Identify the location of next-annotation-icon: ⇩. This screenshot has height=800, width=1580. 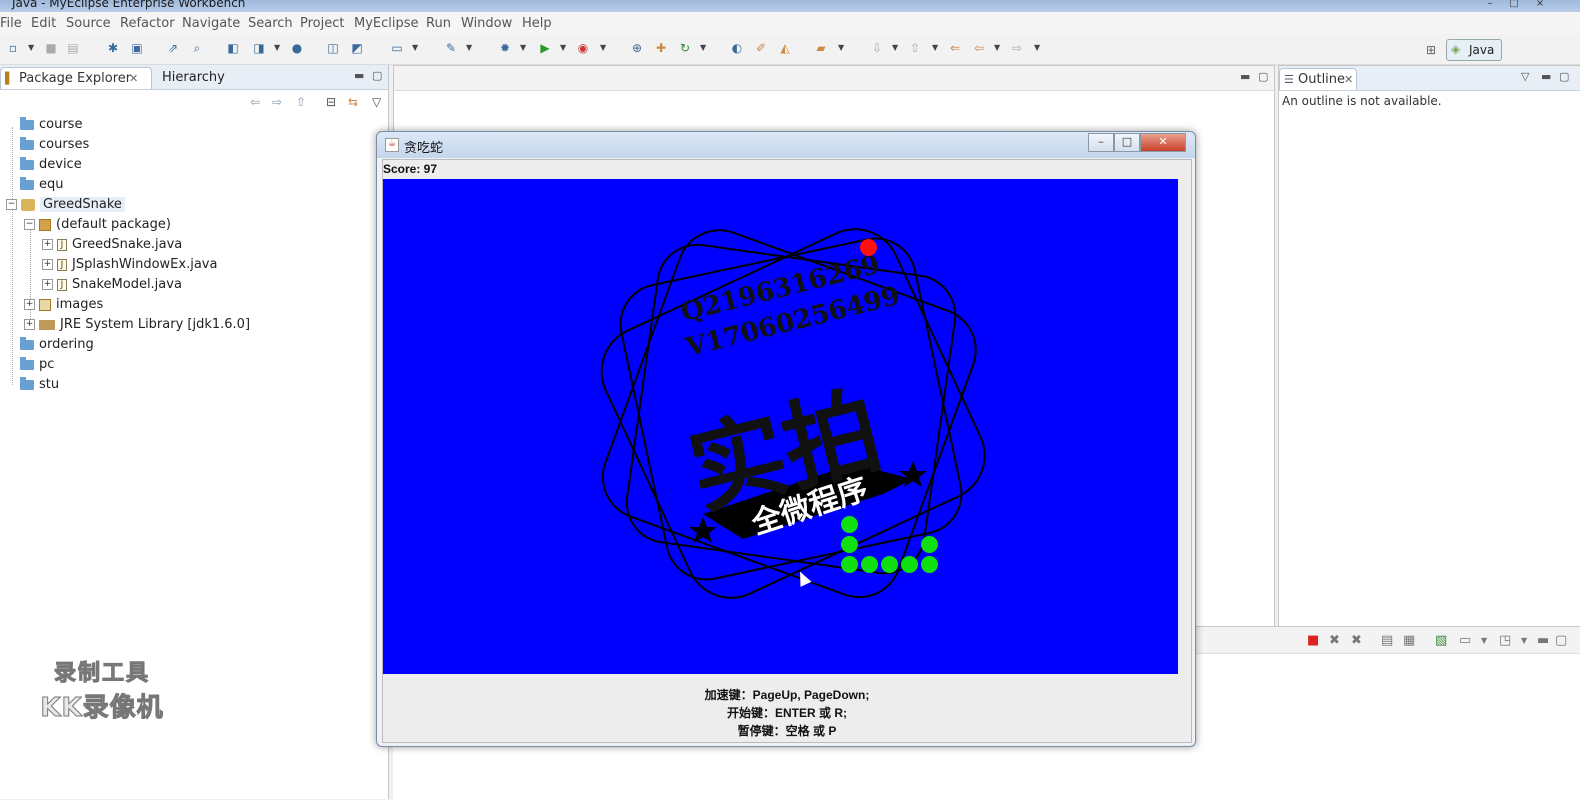
(877, 48).